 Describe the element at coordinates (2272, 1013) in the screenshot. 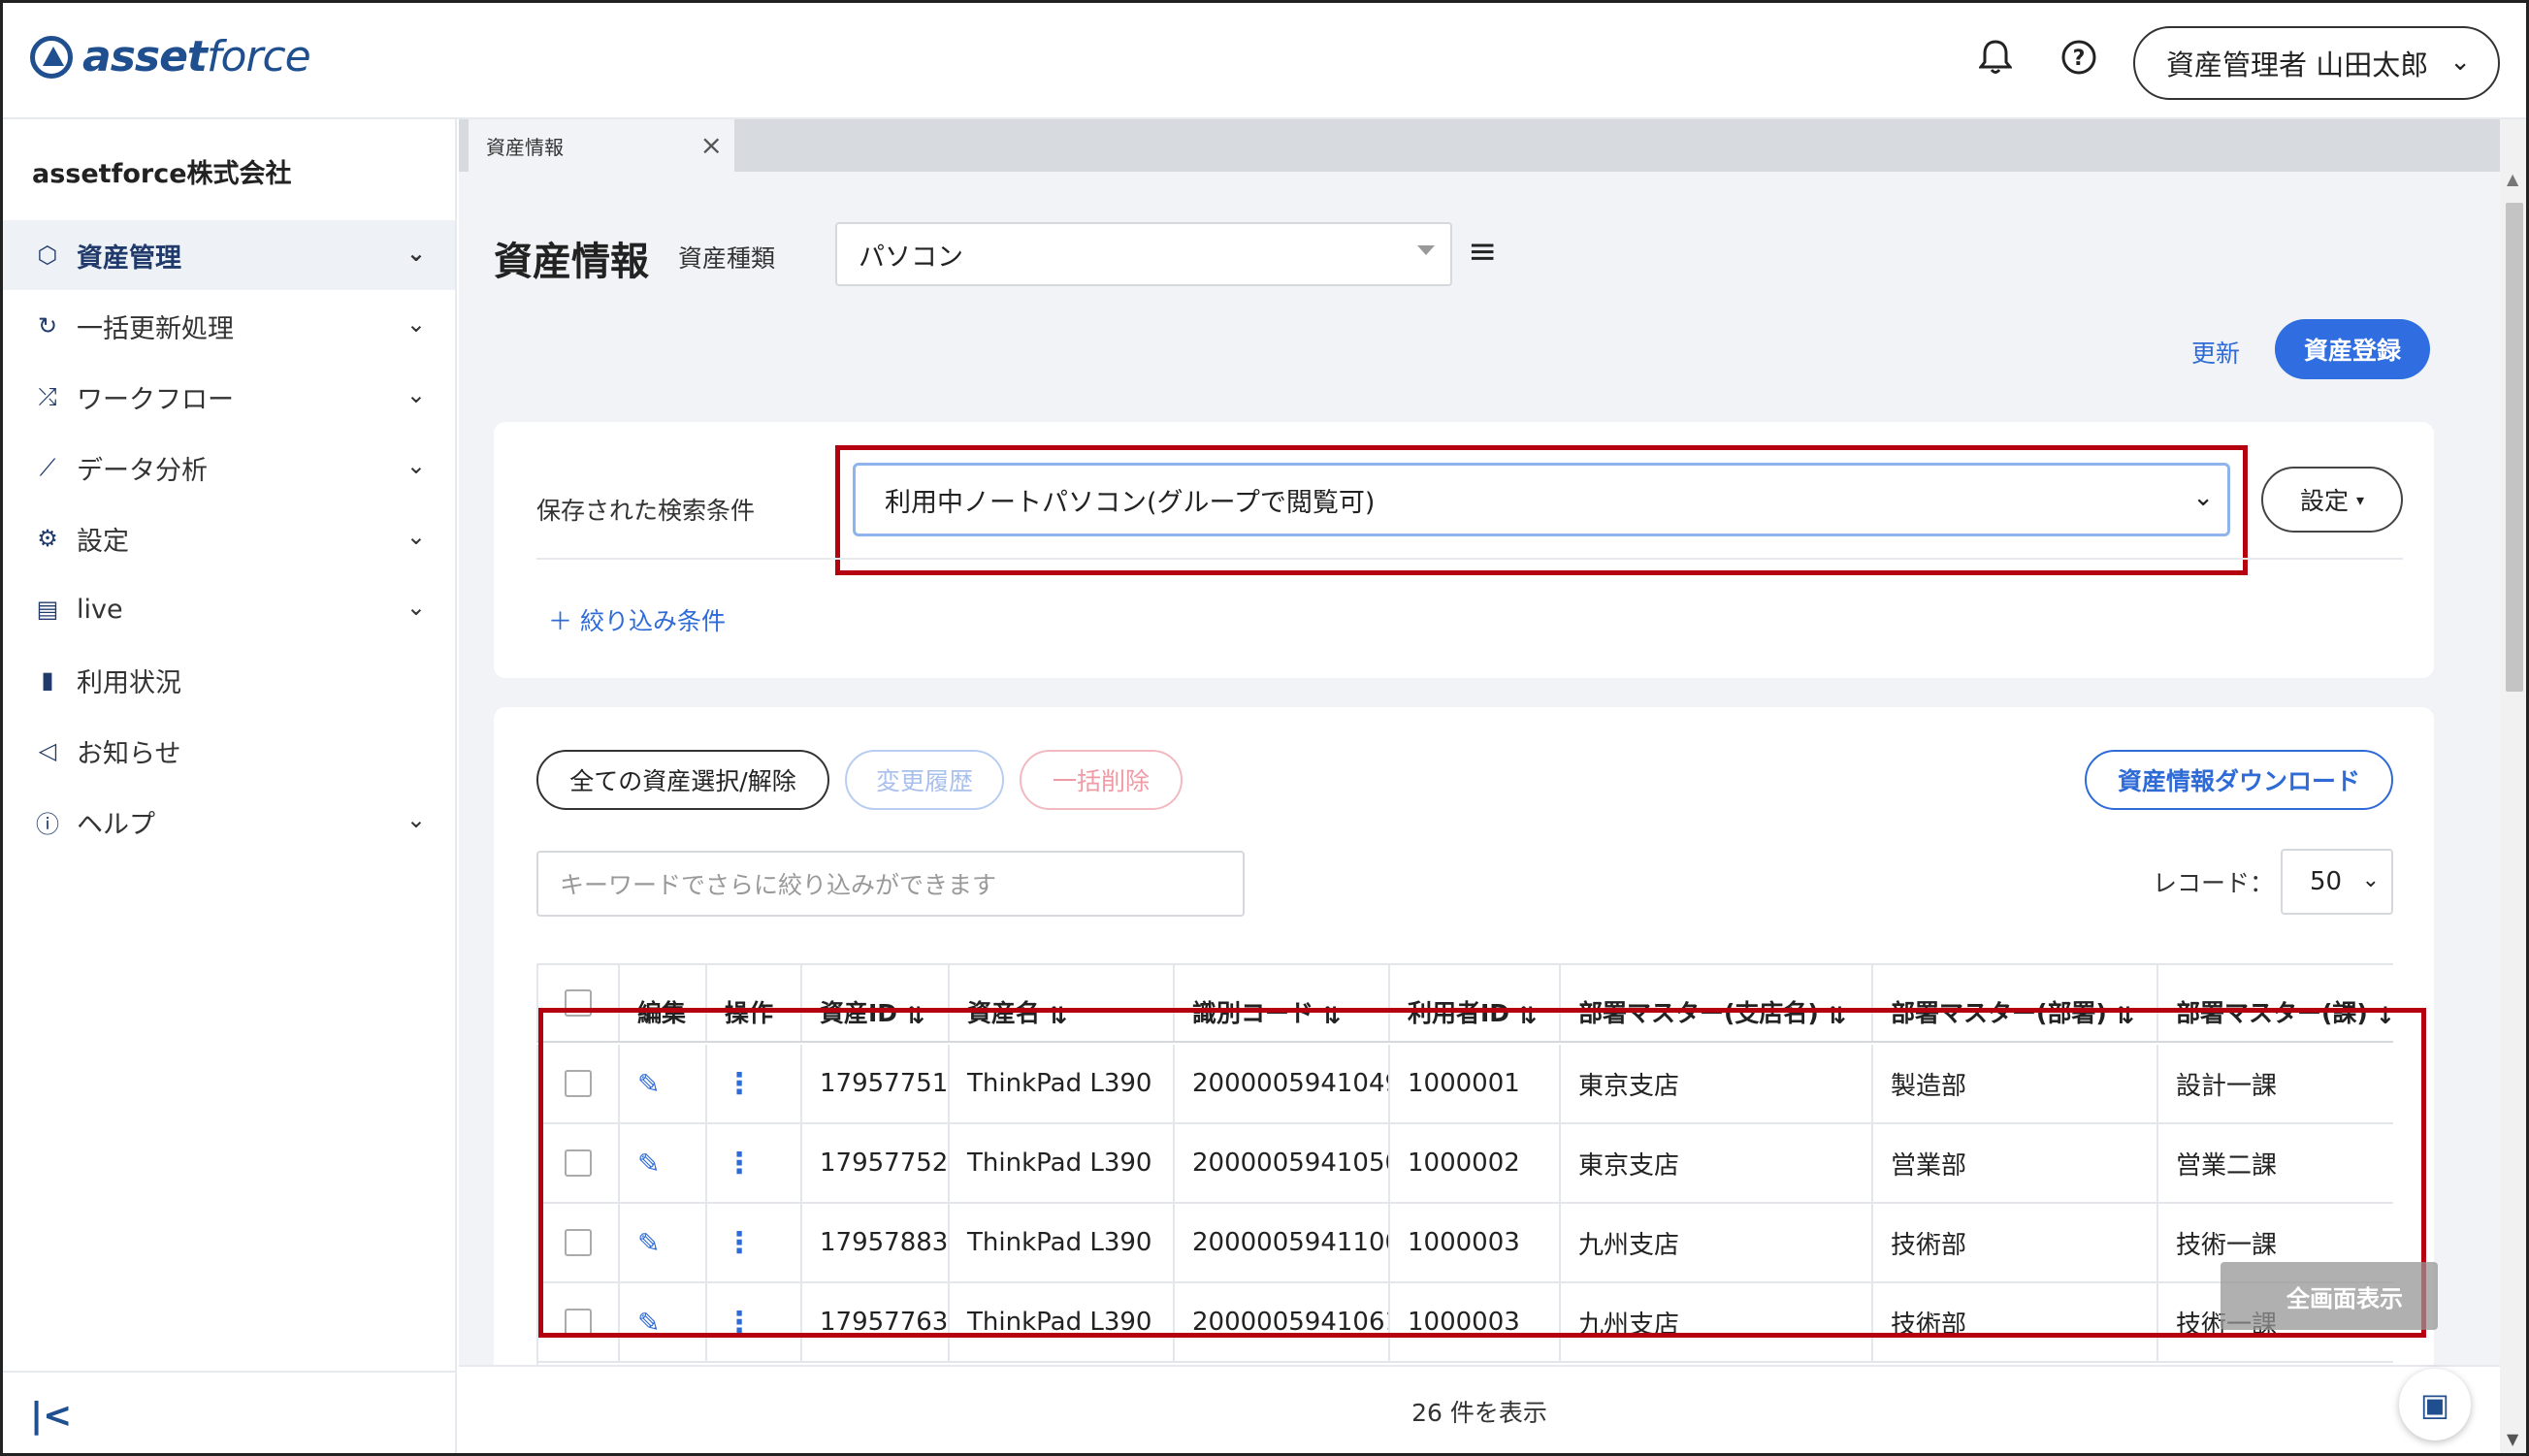

I see `column-label: 部署マスター(課)` at that location.